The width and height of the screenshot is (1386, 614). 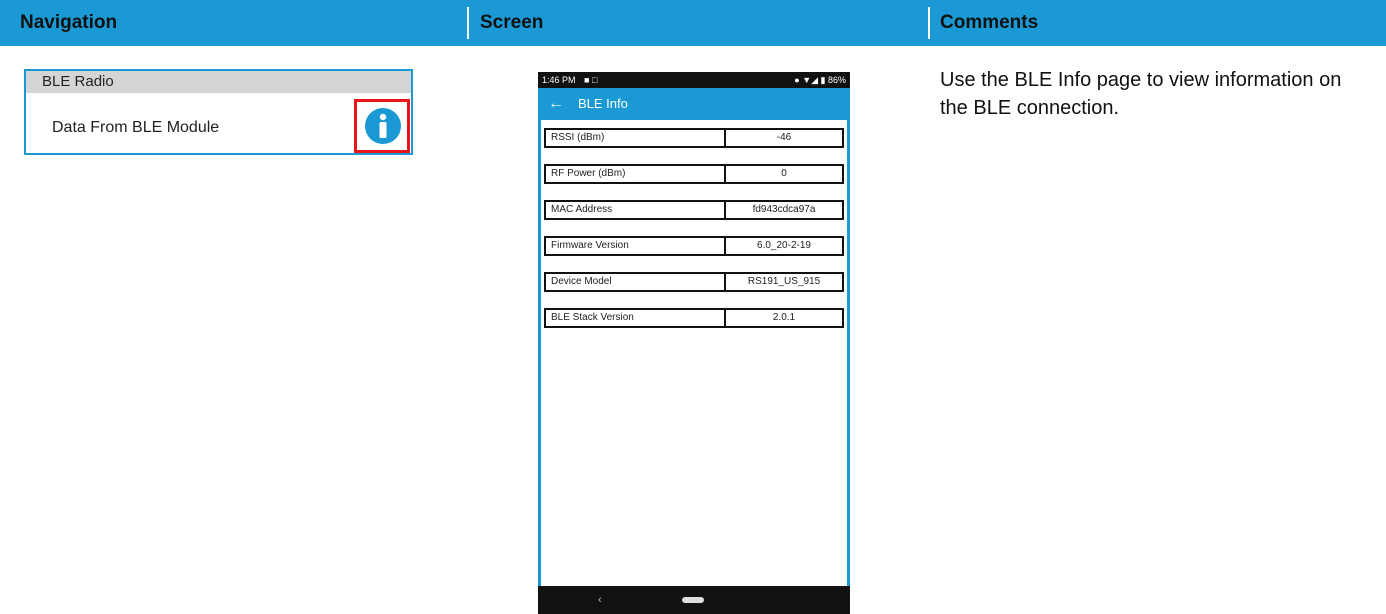 What do you see at coordinates (635, 318) in the screenshot?
I see `row-label: BLE Stack Version` at bounding box center [635, 318].